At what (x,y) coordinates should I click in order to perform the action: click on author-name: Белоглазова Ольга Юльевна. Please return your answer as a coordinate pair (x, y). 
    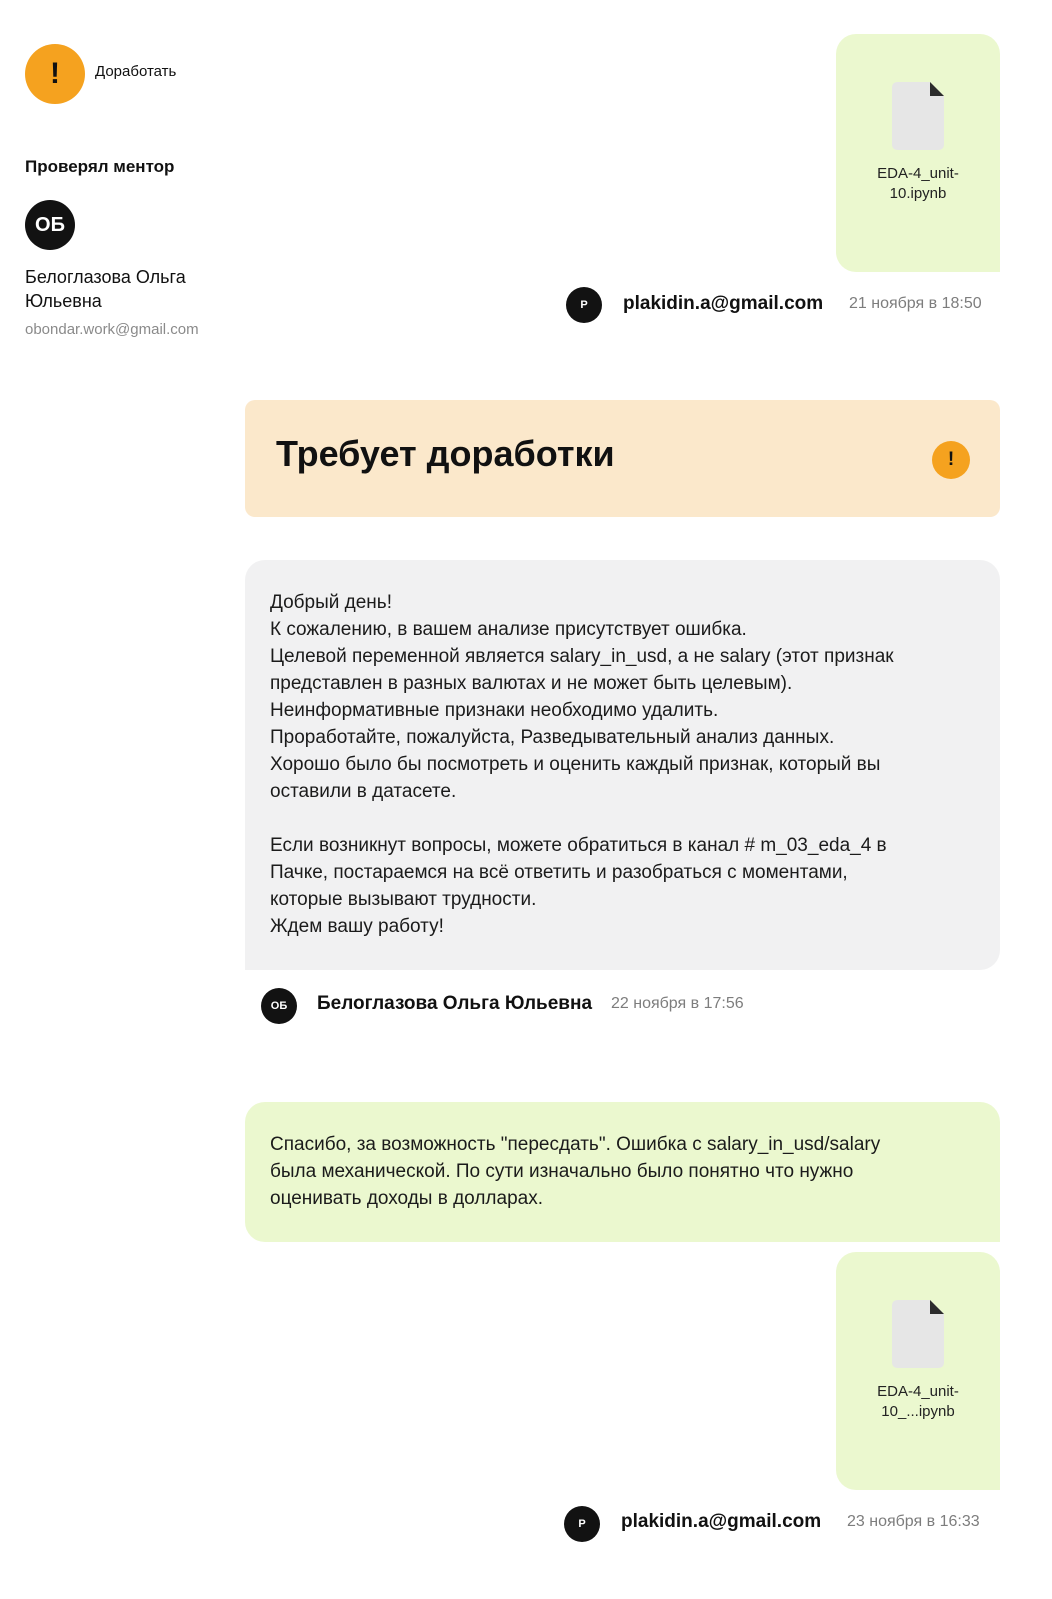
    Looking at the image, I should click on (455, 1003).